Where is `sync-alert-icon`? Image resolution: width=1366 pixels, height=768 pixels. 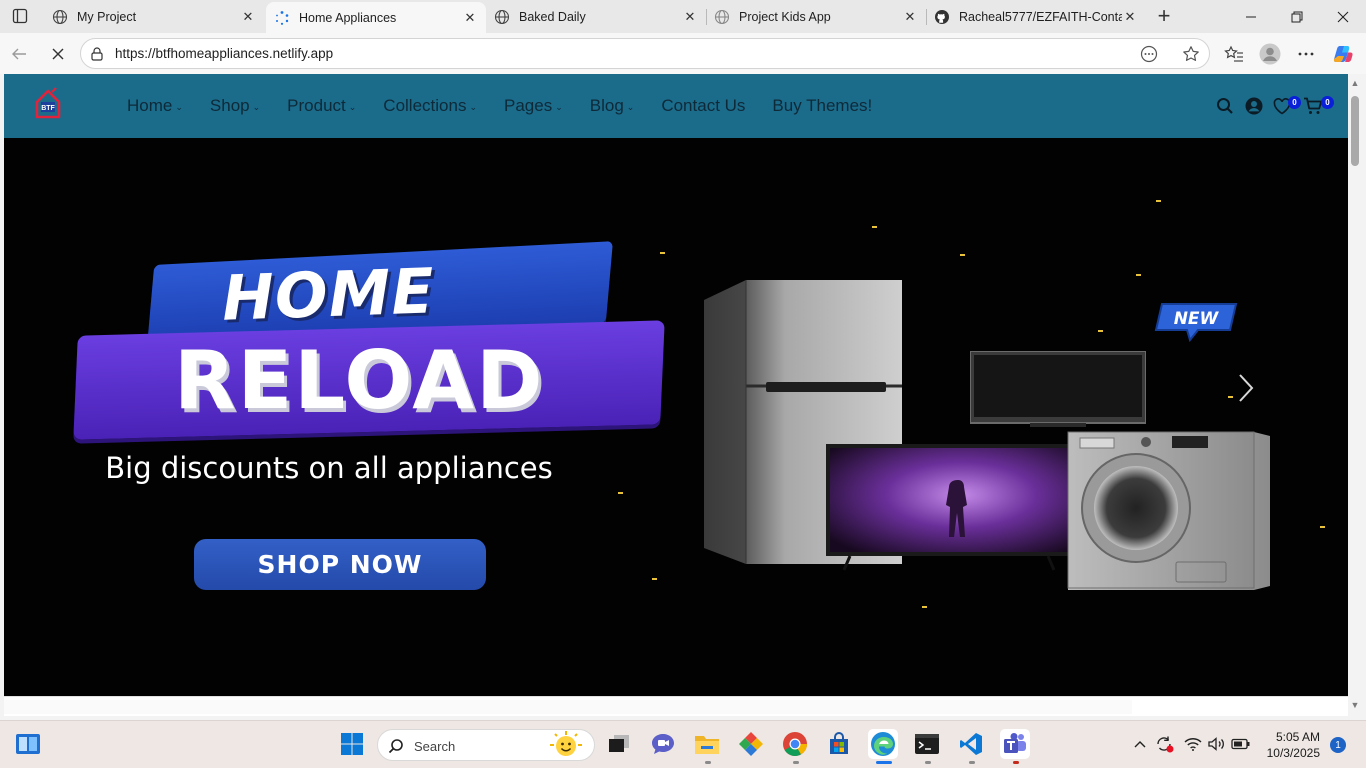
sync-alert-icon is located at coordinates (1165, 744).